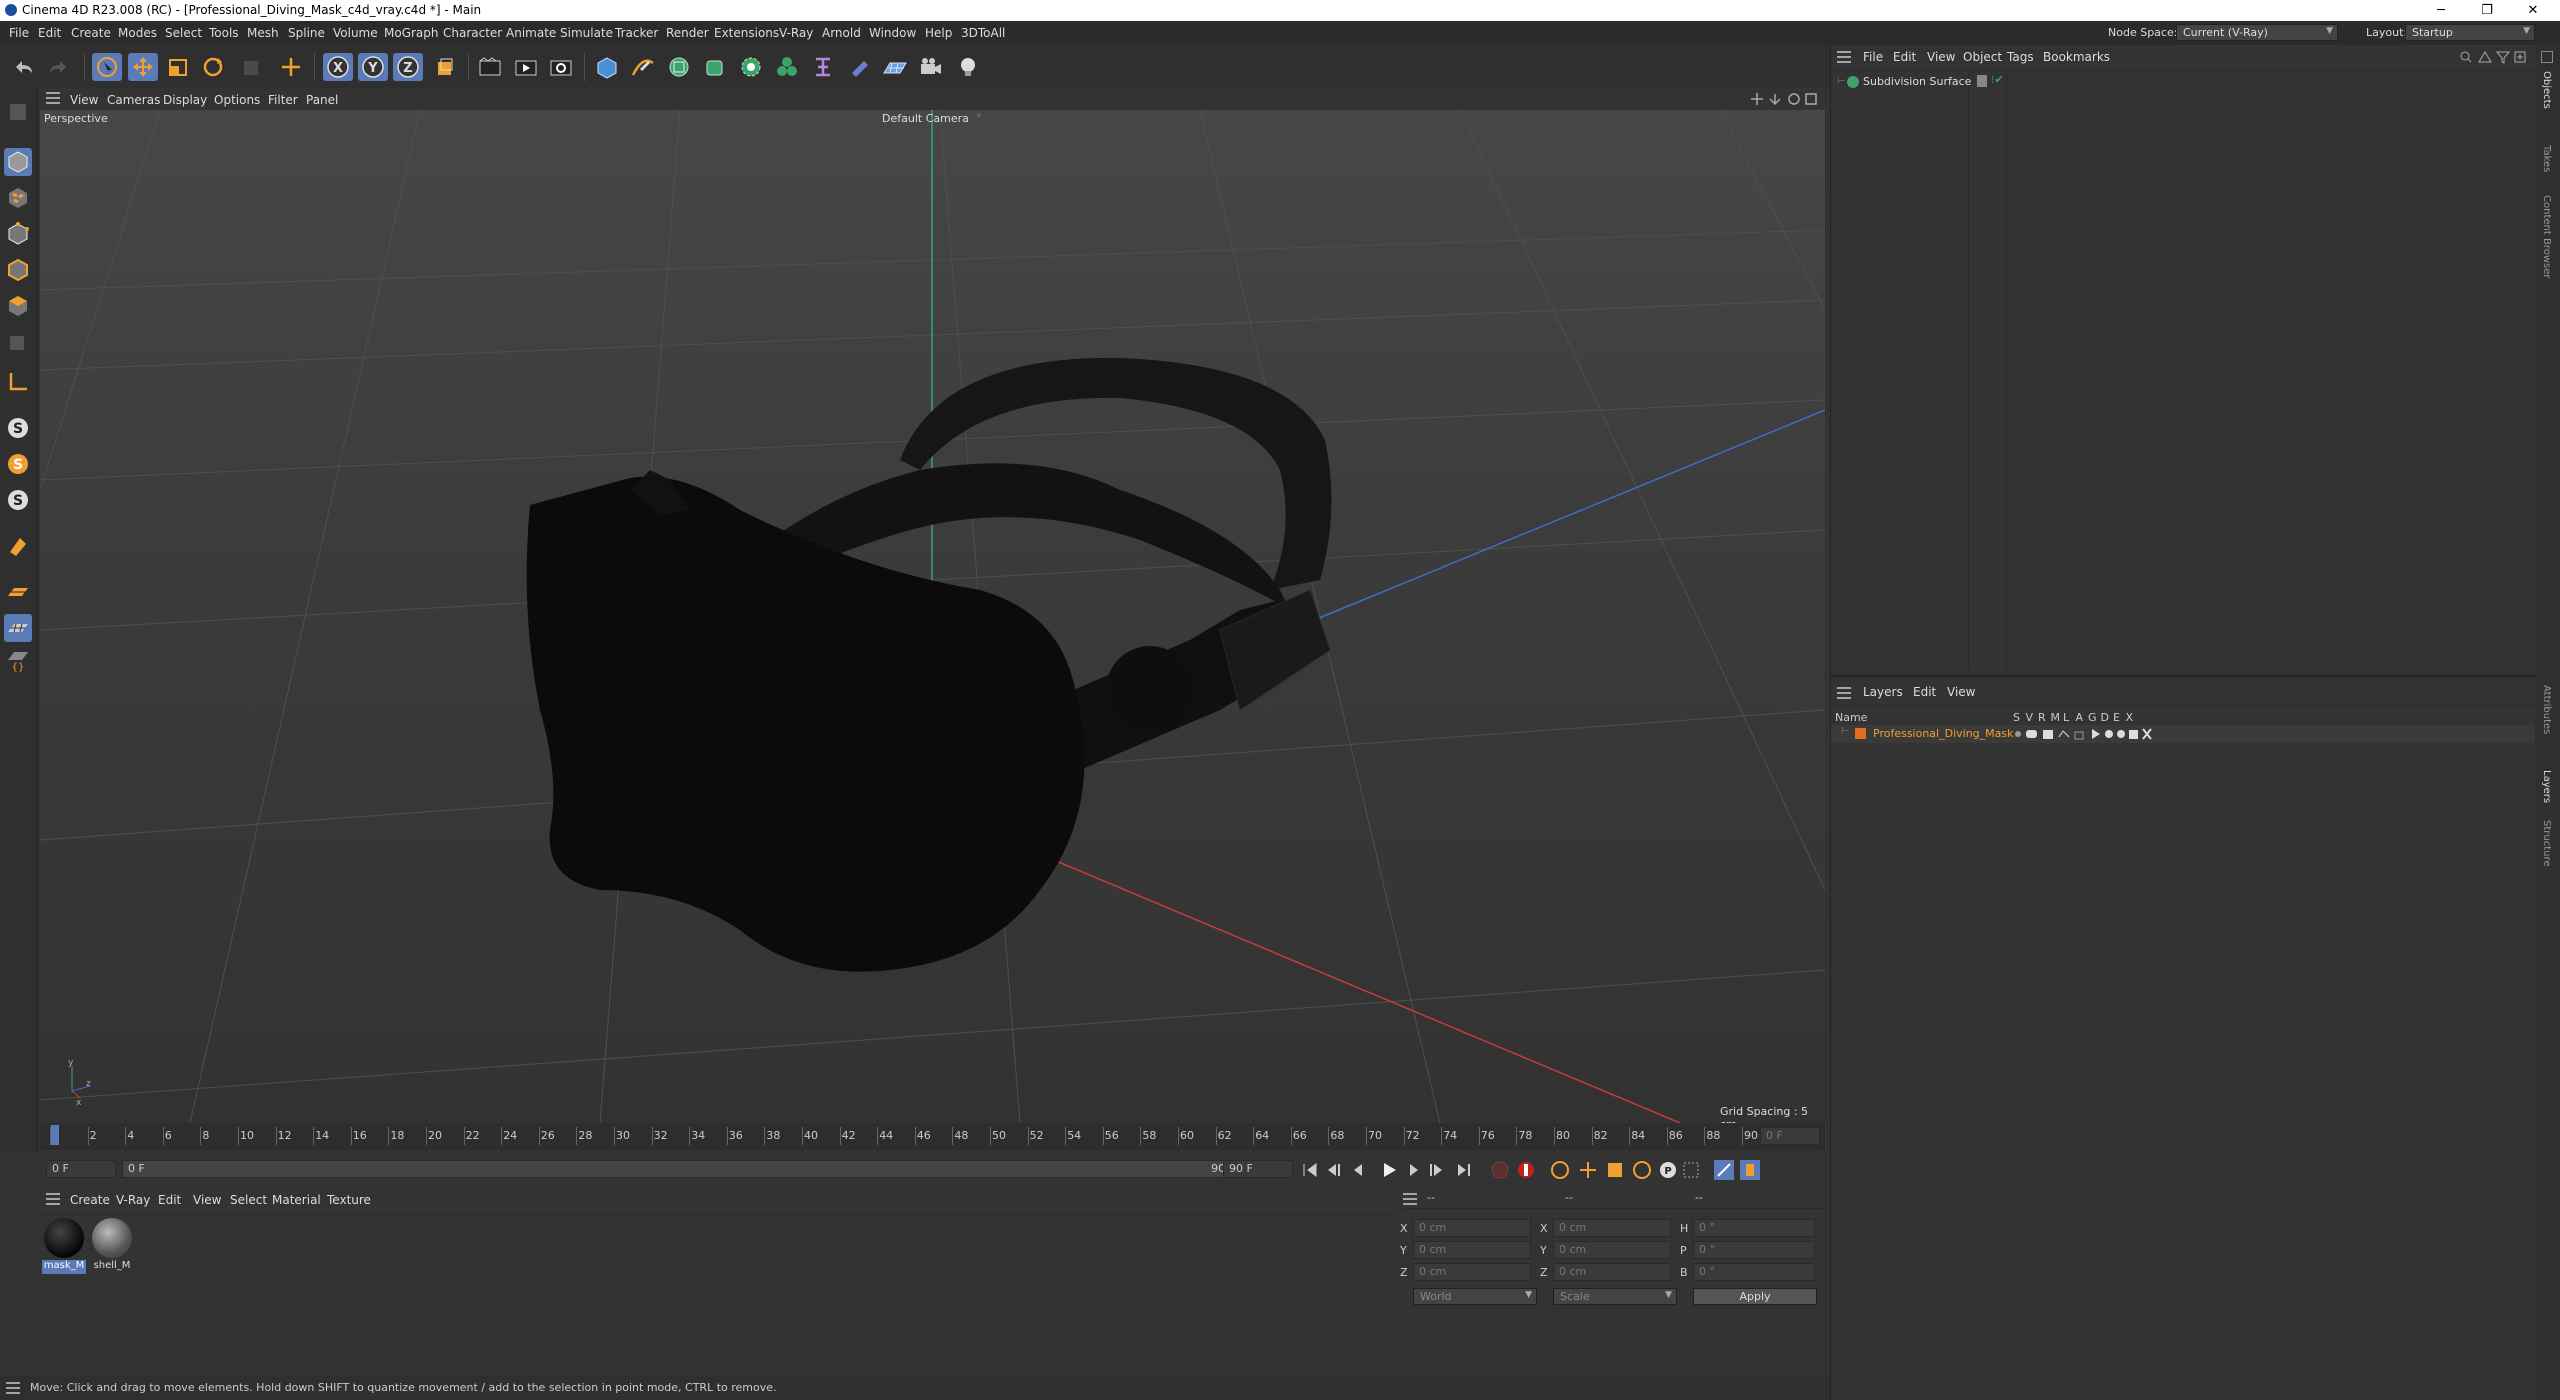 The image size is (2560, 1400). What do you see at coordinates (2546, 786) in the screenshot?
I see `tab-layers: Layers` at bounding box center [2546, 786].